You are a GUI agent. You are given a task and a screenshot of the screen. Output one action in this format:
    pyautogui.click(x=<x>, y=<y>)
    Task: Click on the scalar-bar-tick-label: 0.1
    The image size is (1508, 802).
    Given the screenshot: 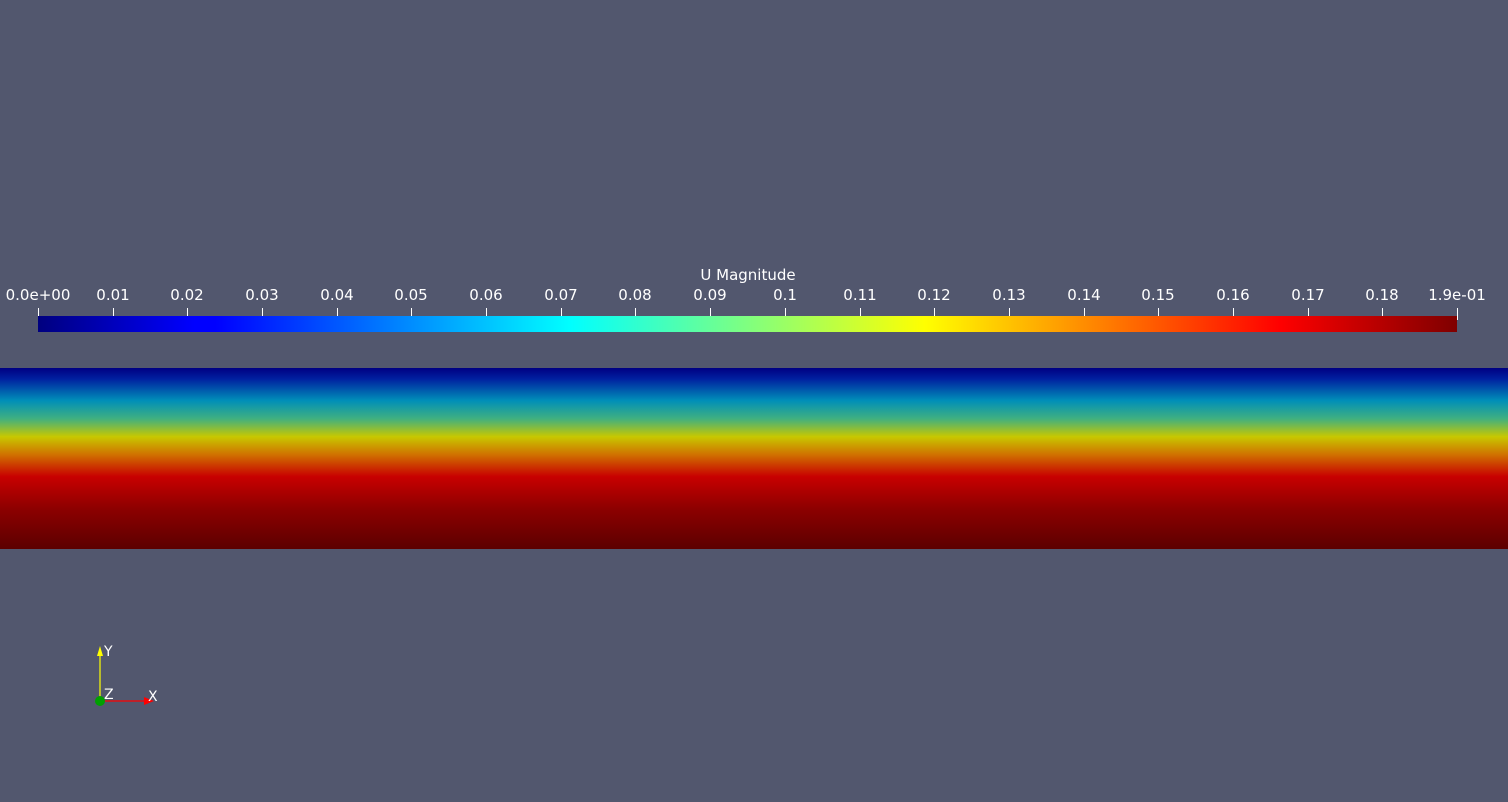 What is the action you would take?
    pyautogui.click(x=785, y=295)
    